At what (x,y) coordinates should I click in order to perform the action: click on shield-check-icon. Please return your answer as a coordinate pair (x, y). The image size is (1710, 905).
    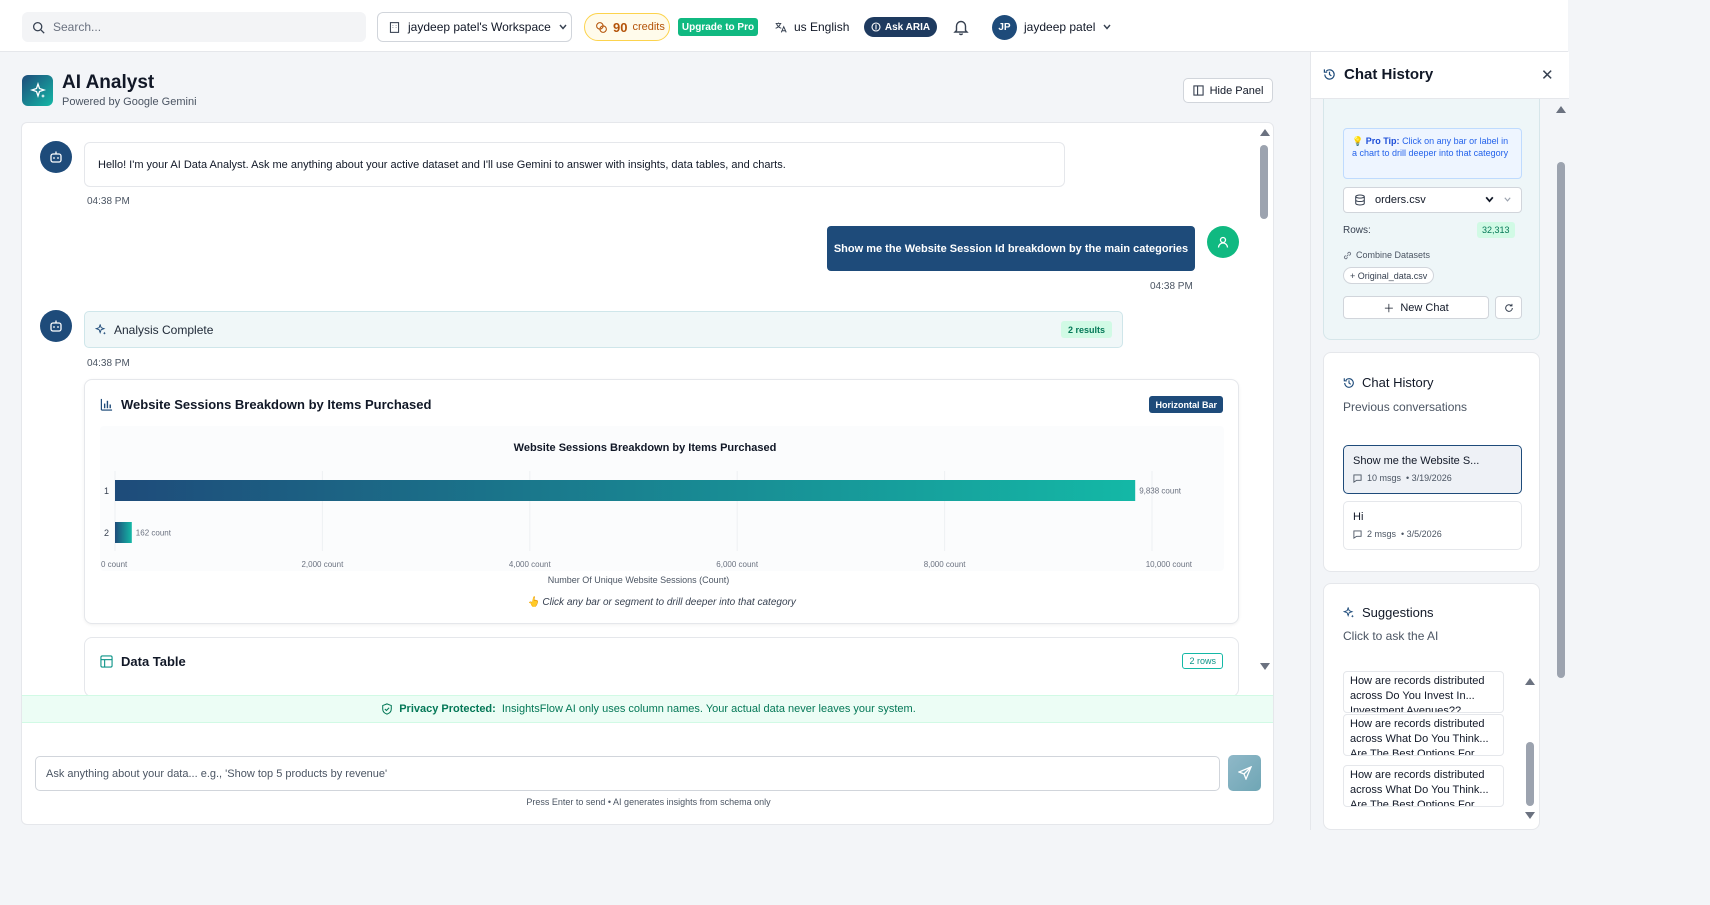
    Looking at the image, I should click on (387, 709).